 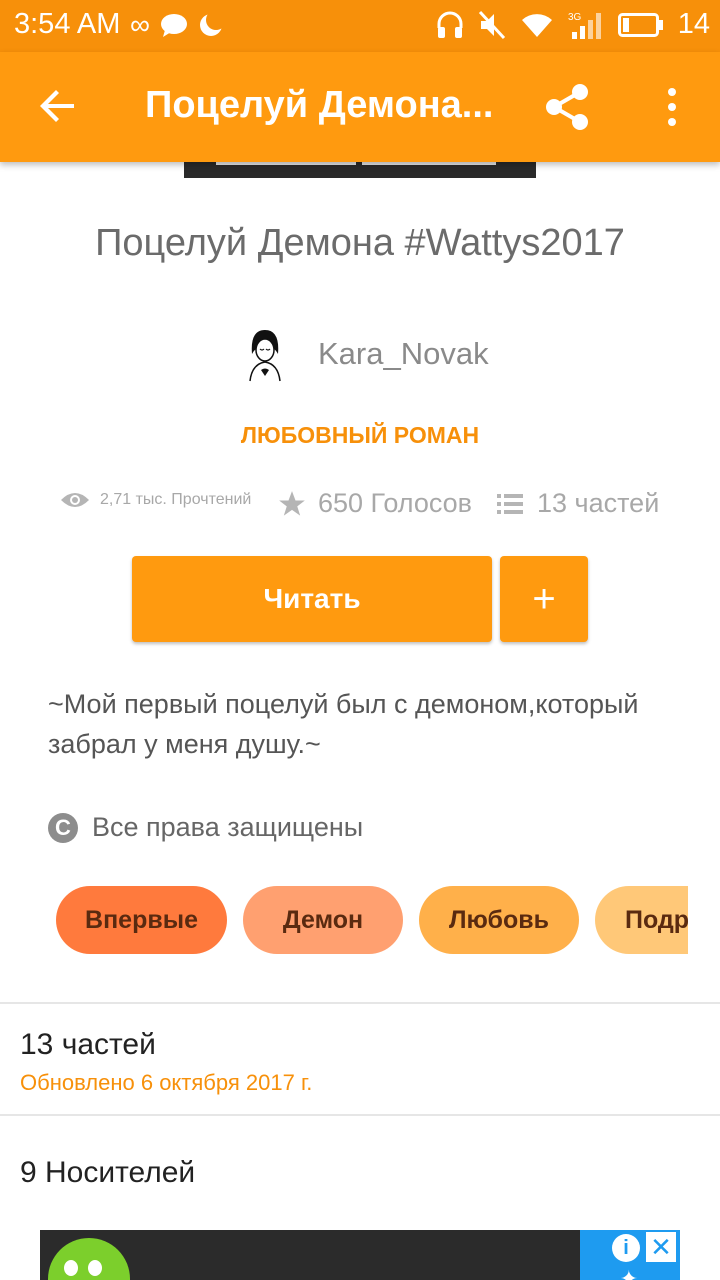 I want to click on ad-arrow-icon: ✦, so click(x=628, y=1273).